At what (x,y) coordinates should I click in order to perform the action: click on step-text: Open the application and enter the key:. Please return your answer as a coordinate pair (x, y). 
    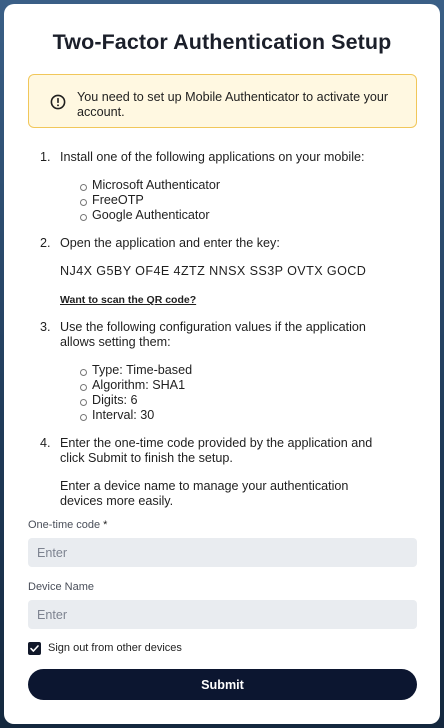
    Looking at the image, I should click on (170, 243).